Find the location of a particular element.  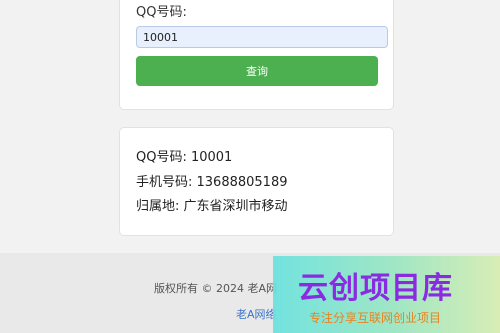

qq-number-label: QQ号码: is located at coordinates (161, 12).